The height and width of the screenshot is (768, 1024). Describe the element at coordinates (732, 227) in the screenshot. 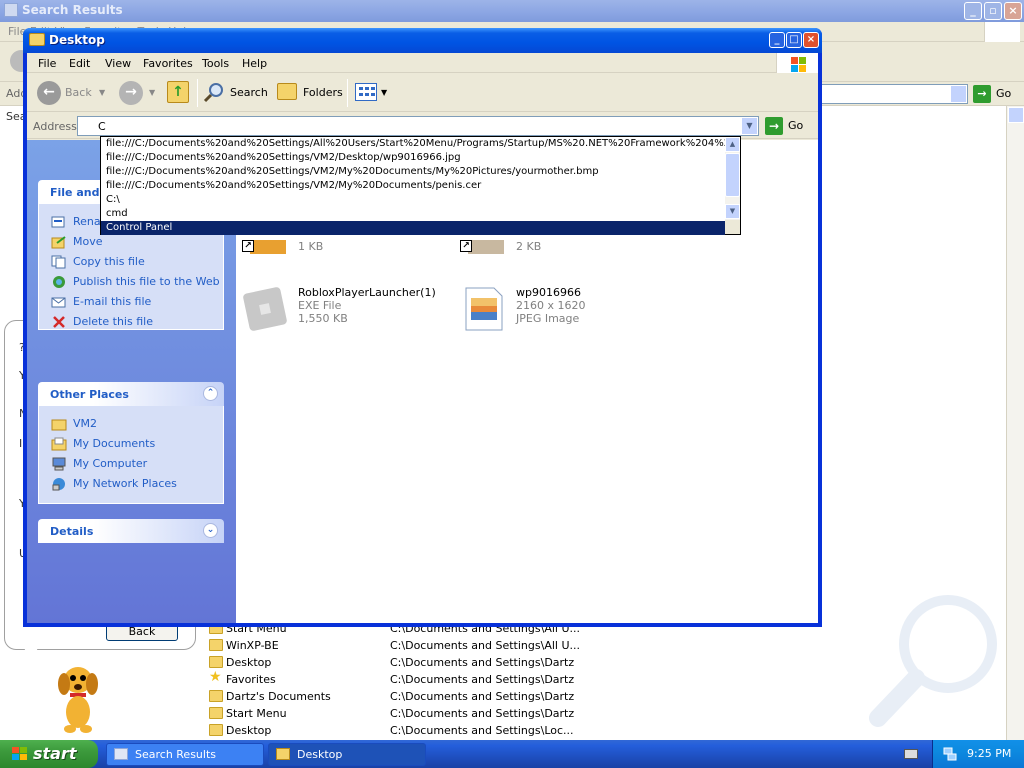

I see `resize-grip-icon` at that location.